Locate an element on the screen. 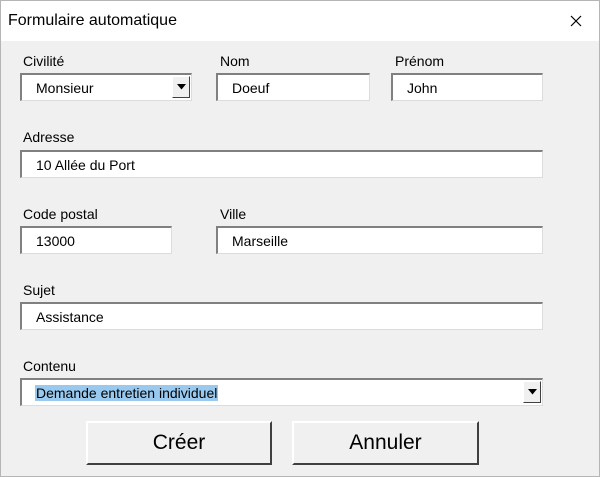 The width and height of the screenshot is (600, 477). contenu-label: Contenu is located at coordinates (49, 366).